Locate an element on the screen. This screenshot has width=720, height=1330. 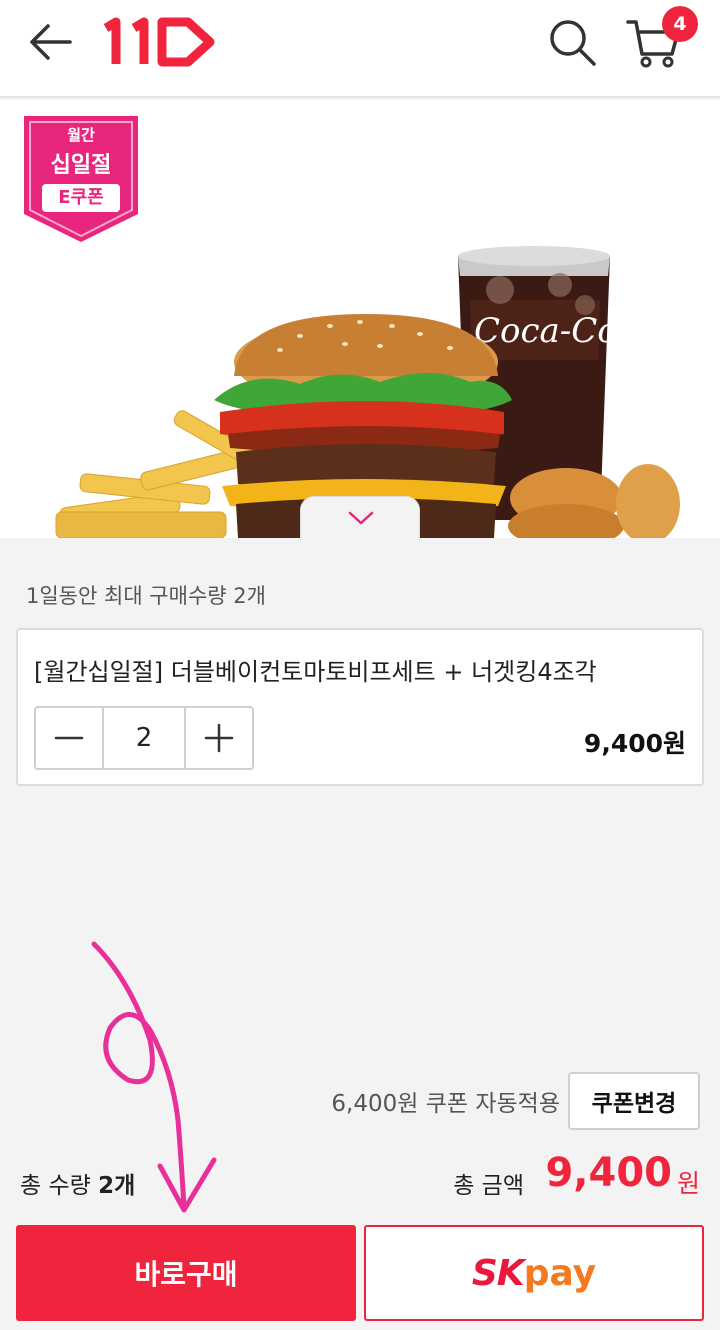
plus-icon is located at coordinates (219, 738).